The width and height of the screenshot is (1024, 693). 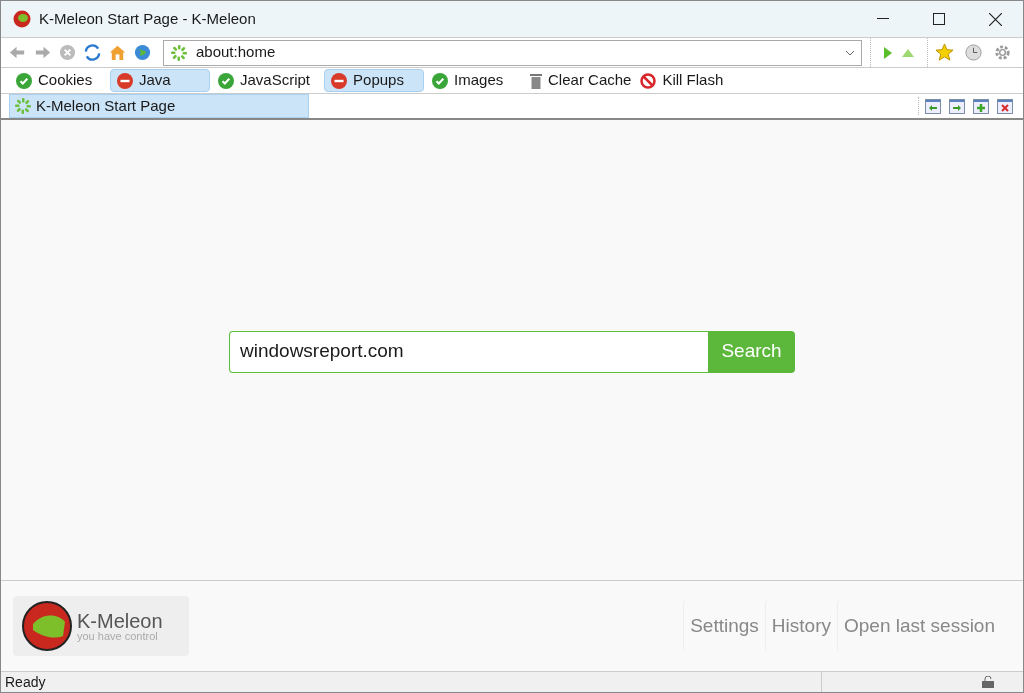 What do you see at coordinates (118, 636) in the screenshot?
I see `logo-tagline: you have control` at bounding box center [118, 636].